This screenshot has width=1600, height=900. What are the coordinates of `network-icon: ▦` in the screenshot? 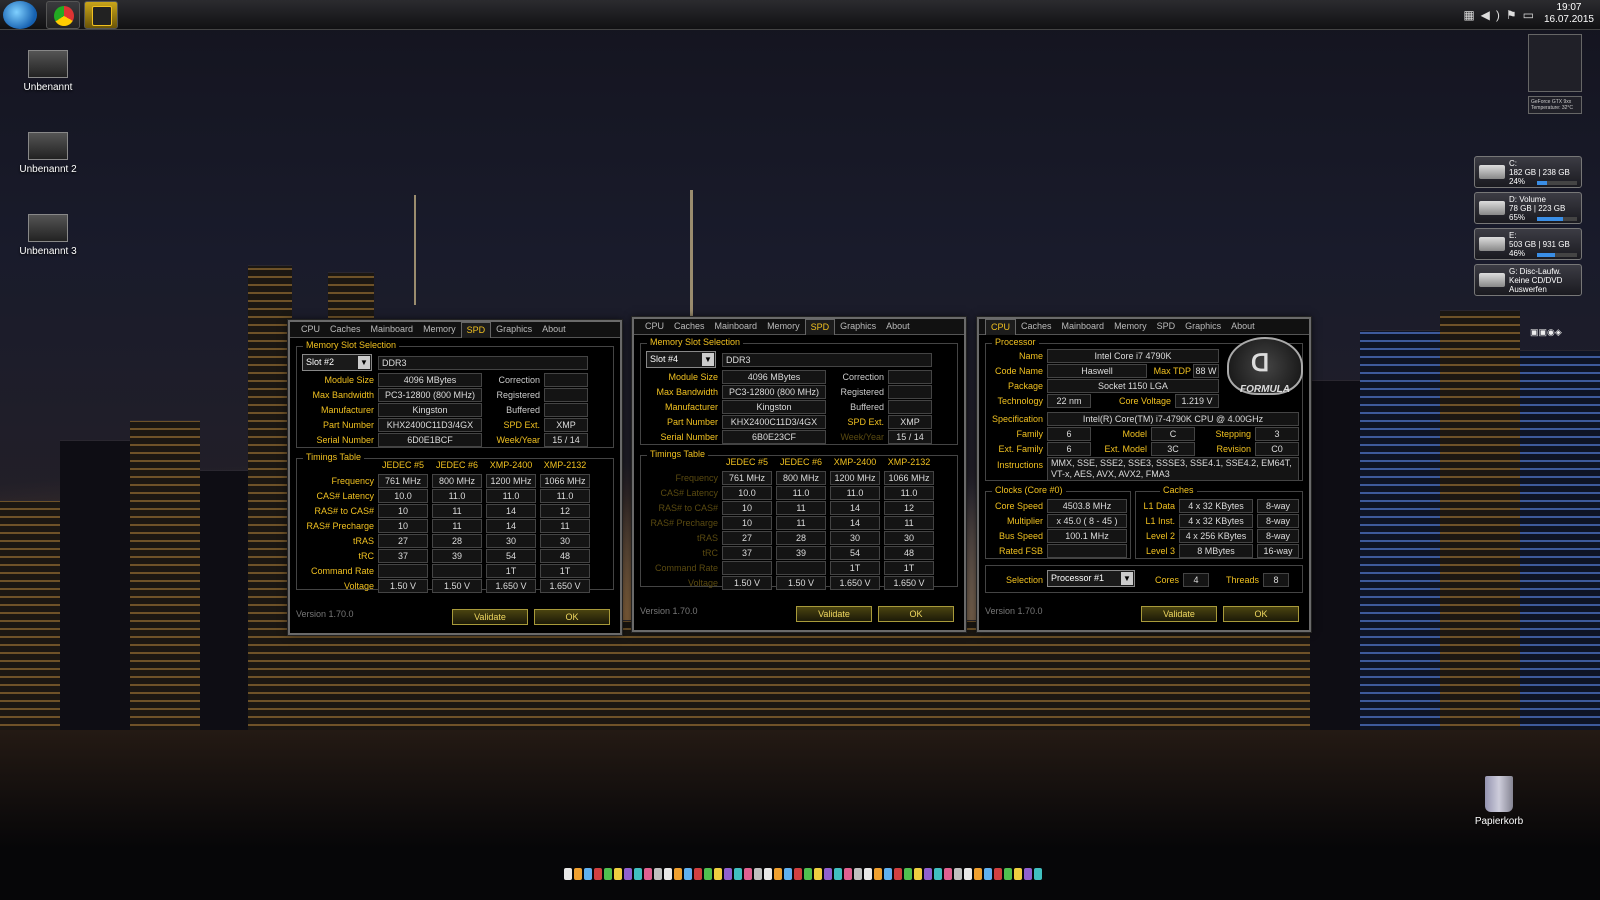 It's located at (1471, 15).